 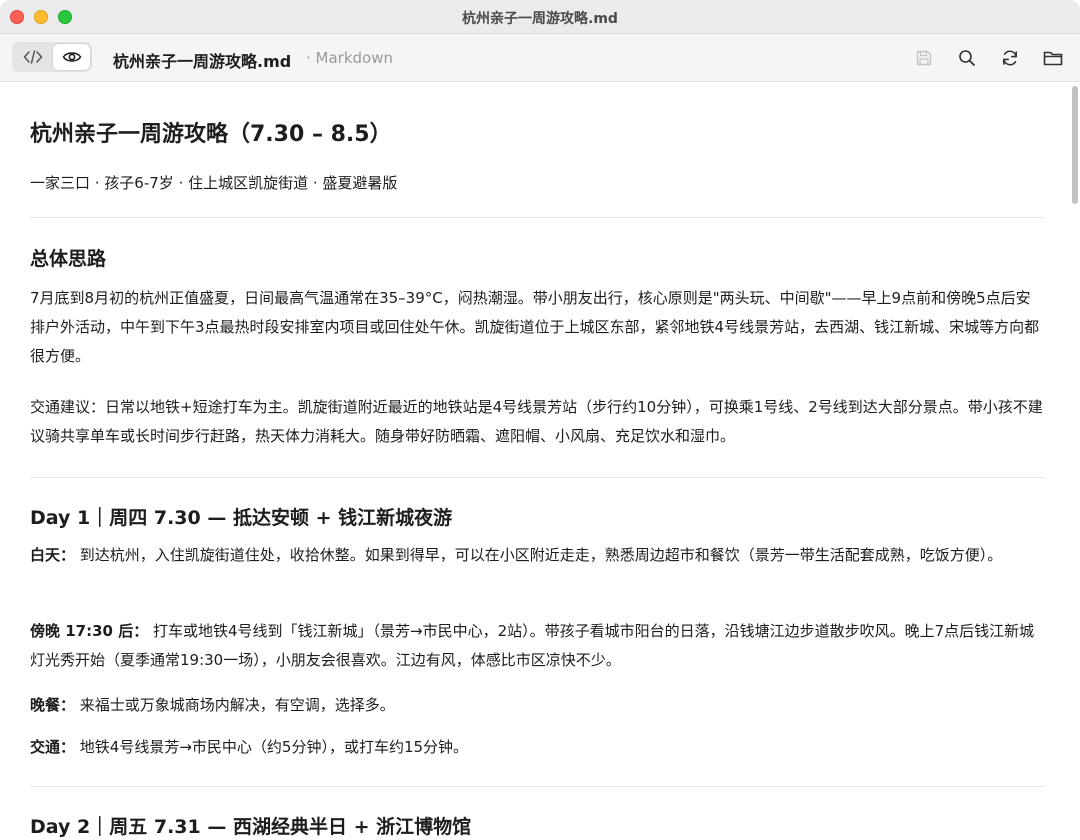 What do you see at coordinates (537, 705) in the screenshot?
I see `day1-item-dinner: 晚餐： 来福士或万象城商场内解决，有空调，选择多。` at bounding box center [537, 705].